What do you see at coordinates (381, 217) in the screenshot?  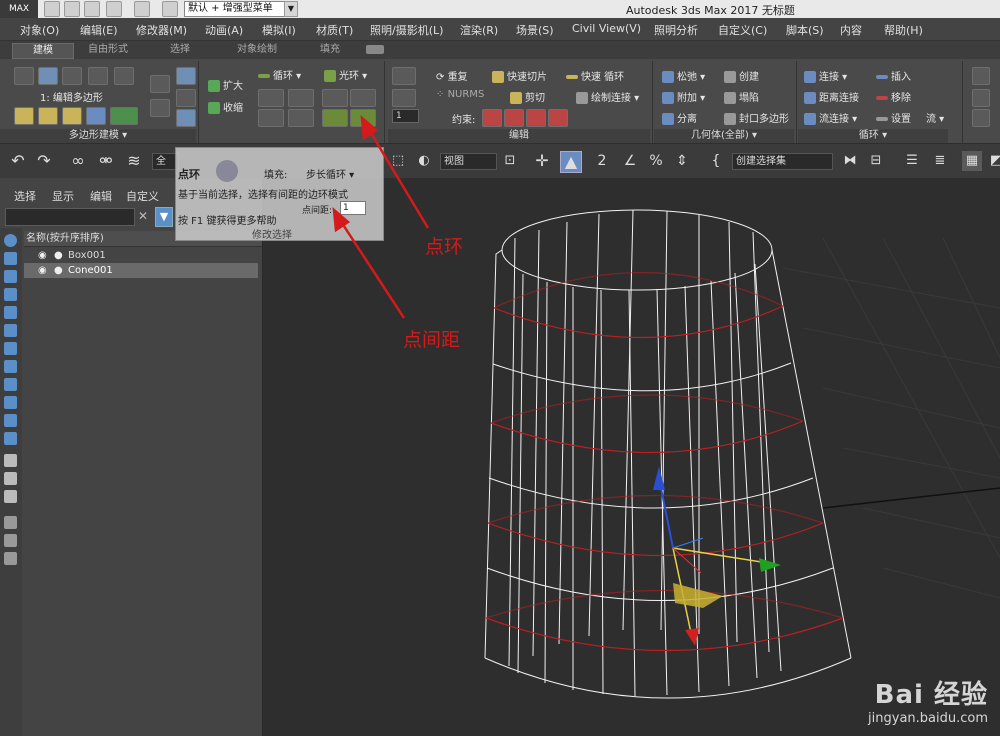 I see `annotation-arrows` at bounding box center [381, 217].